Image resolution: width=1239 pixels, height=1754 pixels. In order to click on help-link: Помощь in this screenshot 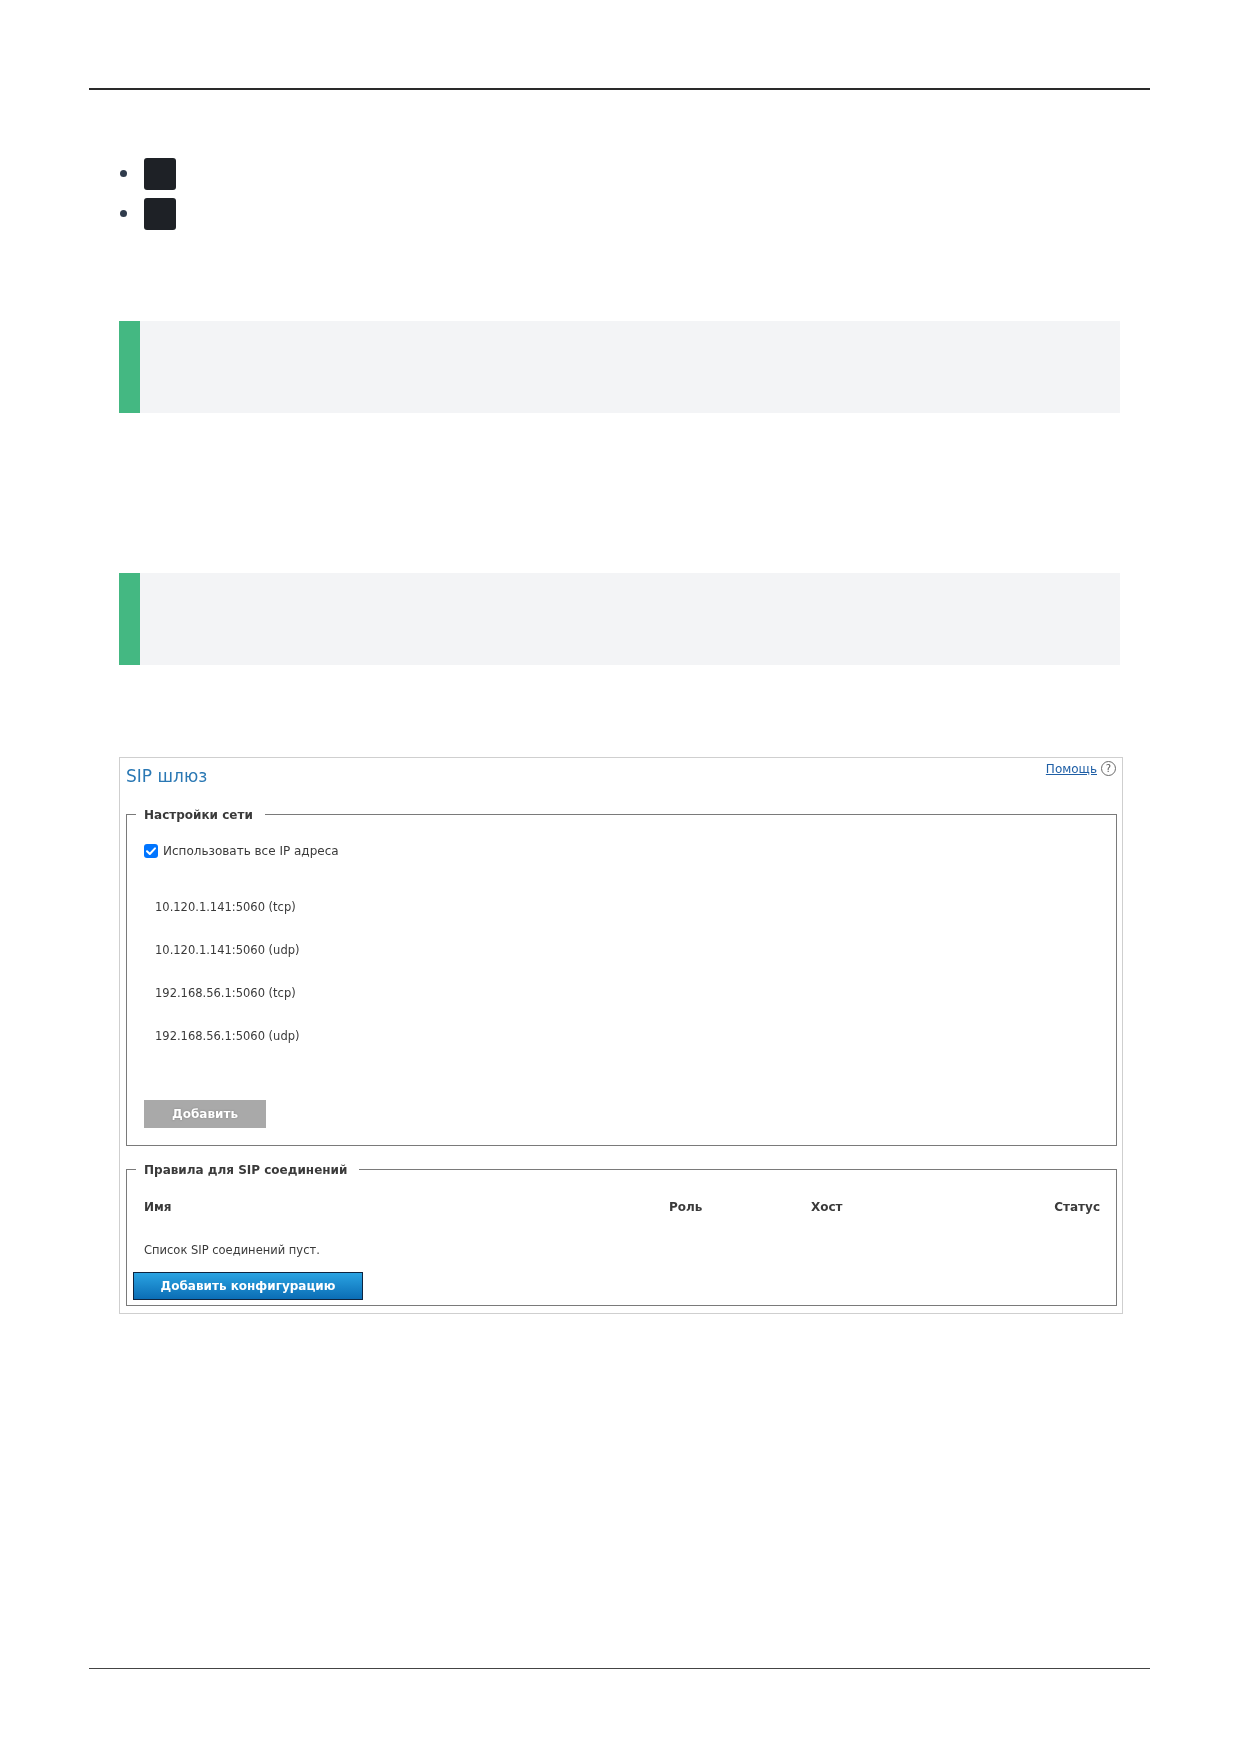, I will do `click(1071, 768)`.